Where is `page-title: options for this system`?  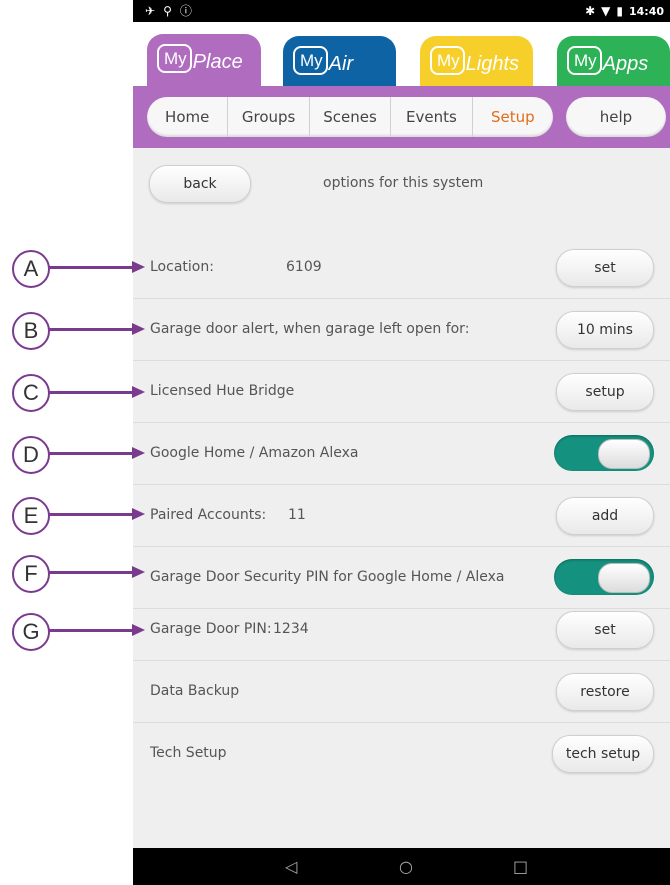 page-title: options for this system is located at coordinates (403, 183).